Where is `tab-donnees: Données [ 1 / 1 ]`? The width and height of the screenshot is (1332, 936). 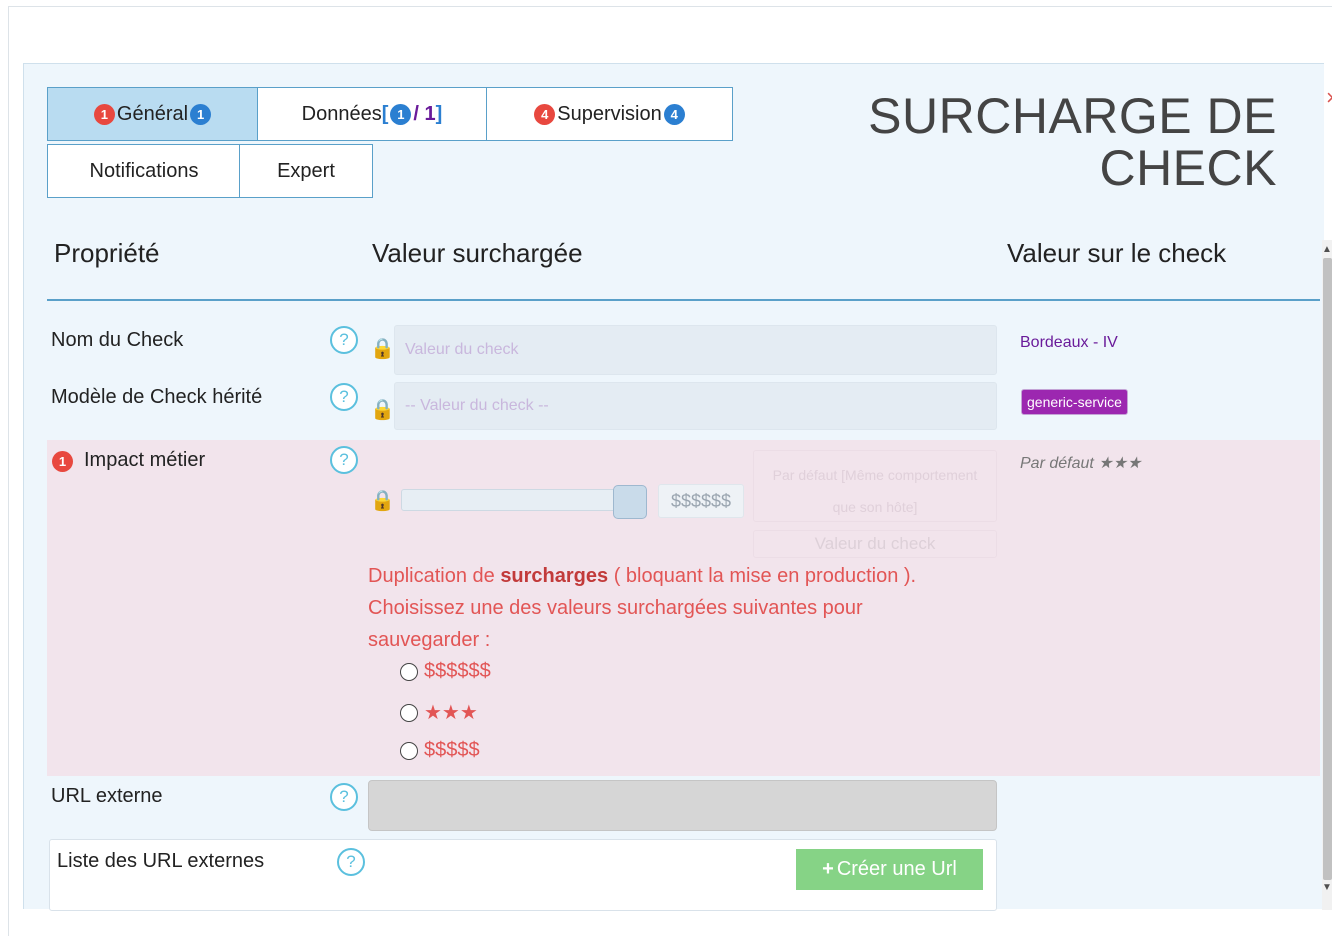
tab-donnees: Données [ 1 / 1 ] is located at coordinates (372, 114).